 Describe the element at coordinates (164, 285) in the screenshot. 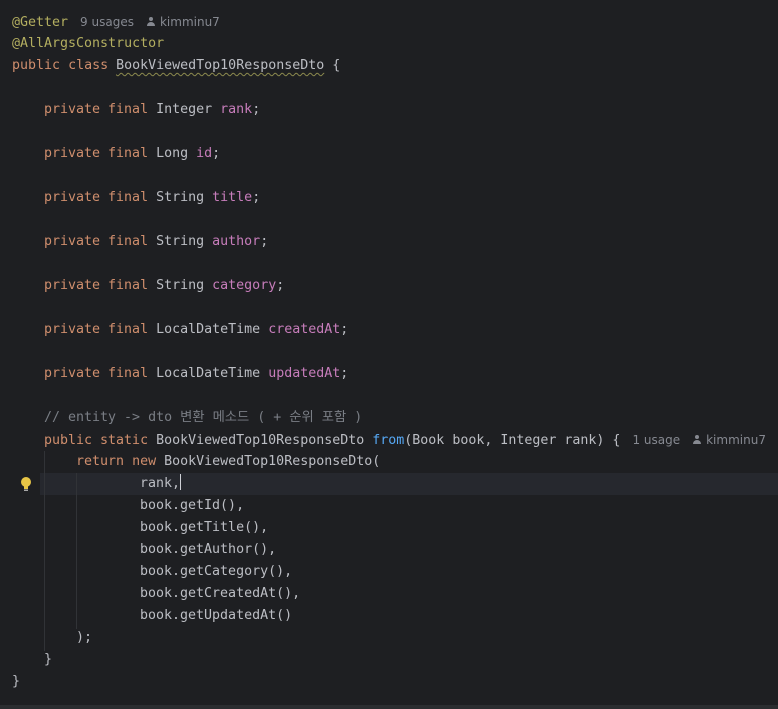

I see `field-line: private final String category;` at that location.